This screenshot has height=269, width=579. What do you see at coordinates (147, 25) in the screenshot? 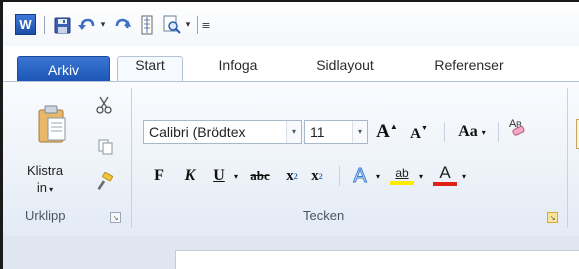
I see `page-layout-icon` at bounding box center [147, 25].